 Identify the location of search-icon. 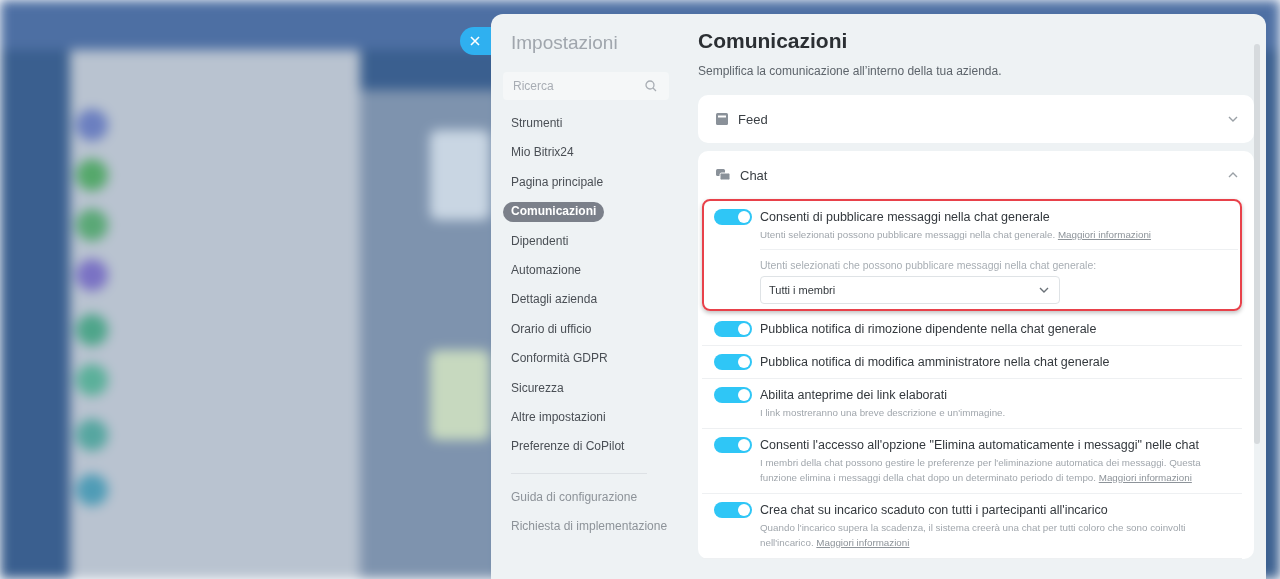
(651, 86).